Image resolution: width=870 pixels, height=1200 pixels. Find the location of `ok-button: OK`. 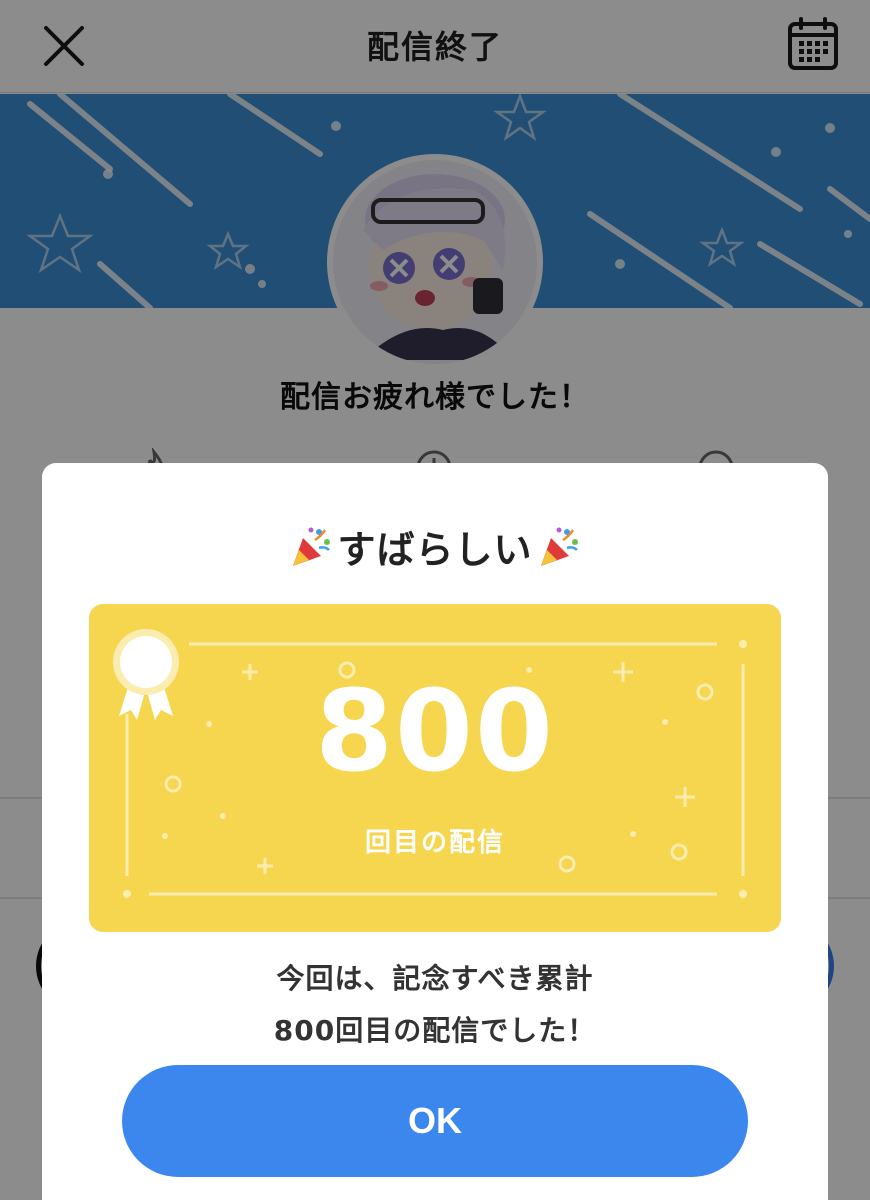

ok-button: OK is located at coordinates (435, 1121).